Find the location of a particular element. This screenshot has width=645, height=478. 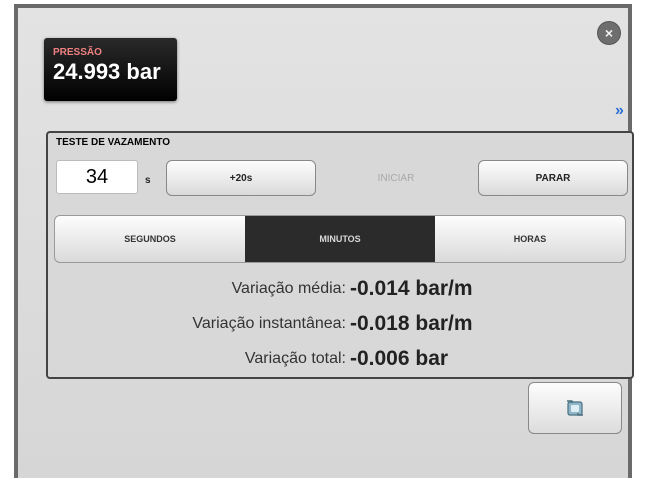

unit-minutes-button: MINUTOS is located at coordinates (340, 239).